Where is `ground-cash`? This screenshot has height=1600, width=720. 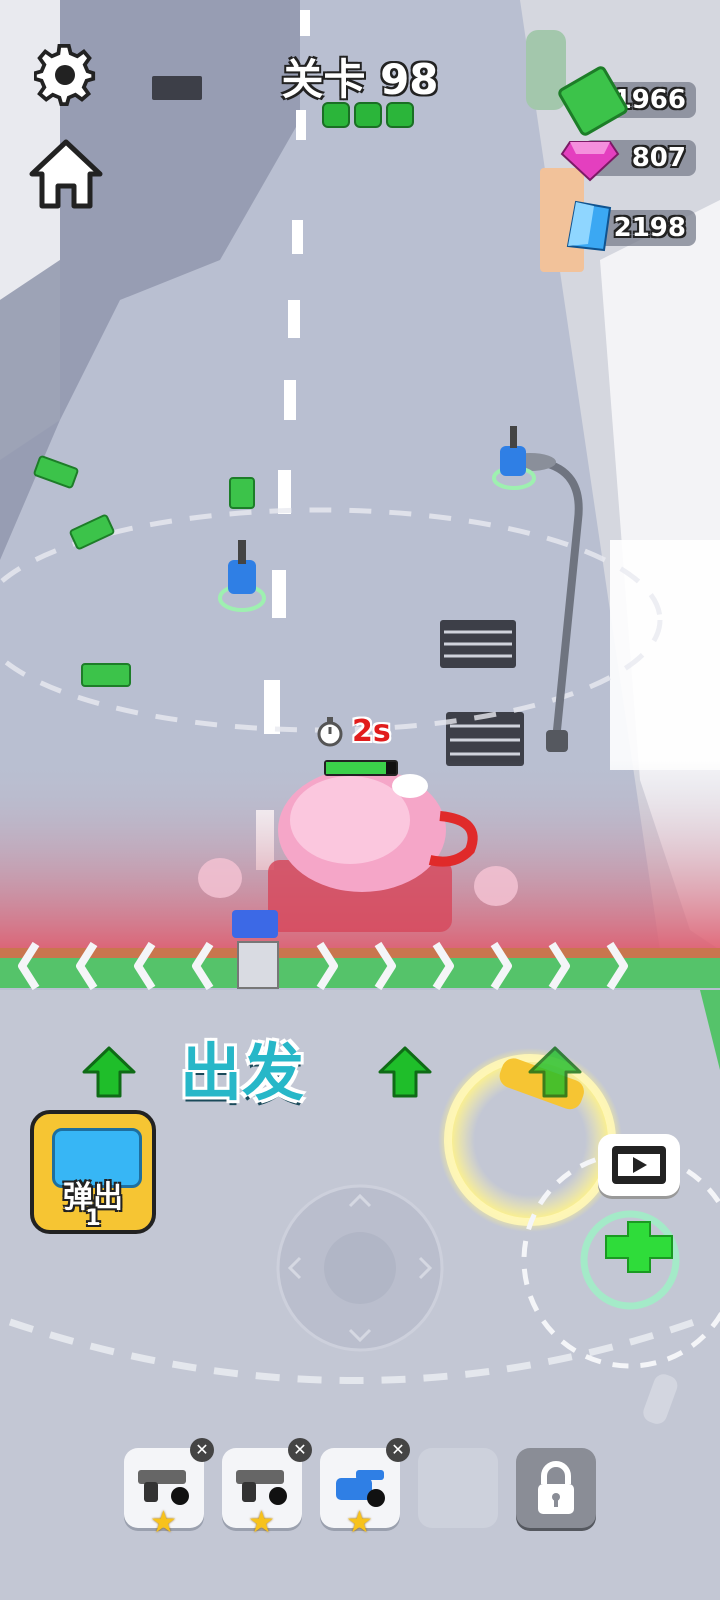
ground-cash is located at coordinates (144, 571).